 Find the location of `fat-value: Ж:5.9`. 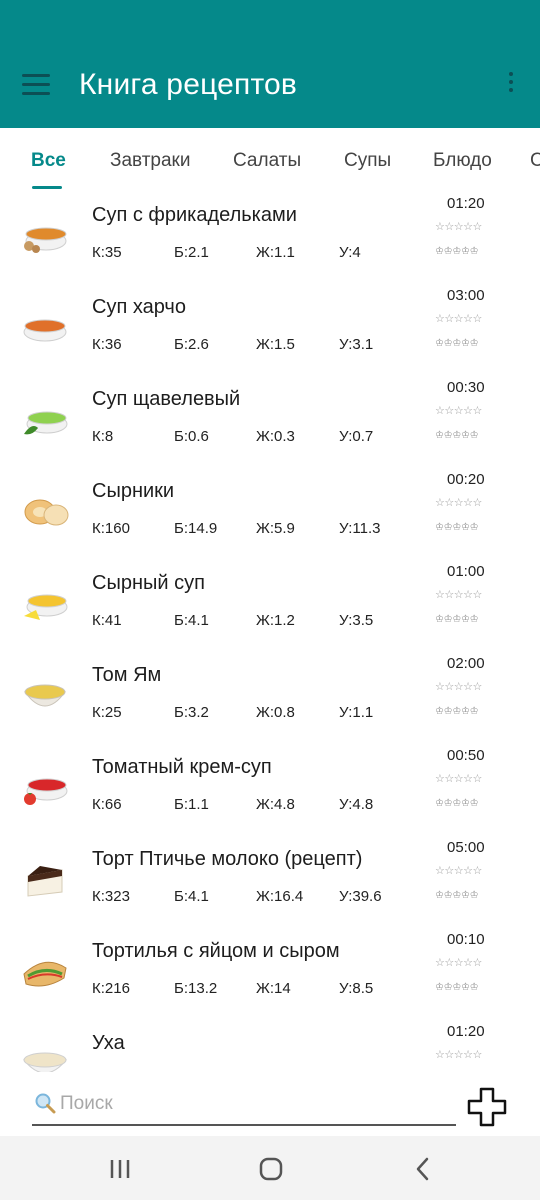

fat-value: Ж:5.9 is located at coordinates (275, 528).